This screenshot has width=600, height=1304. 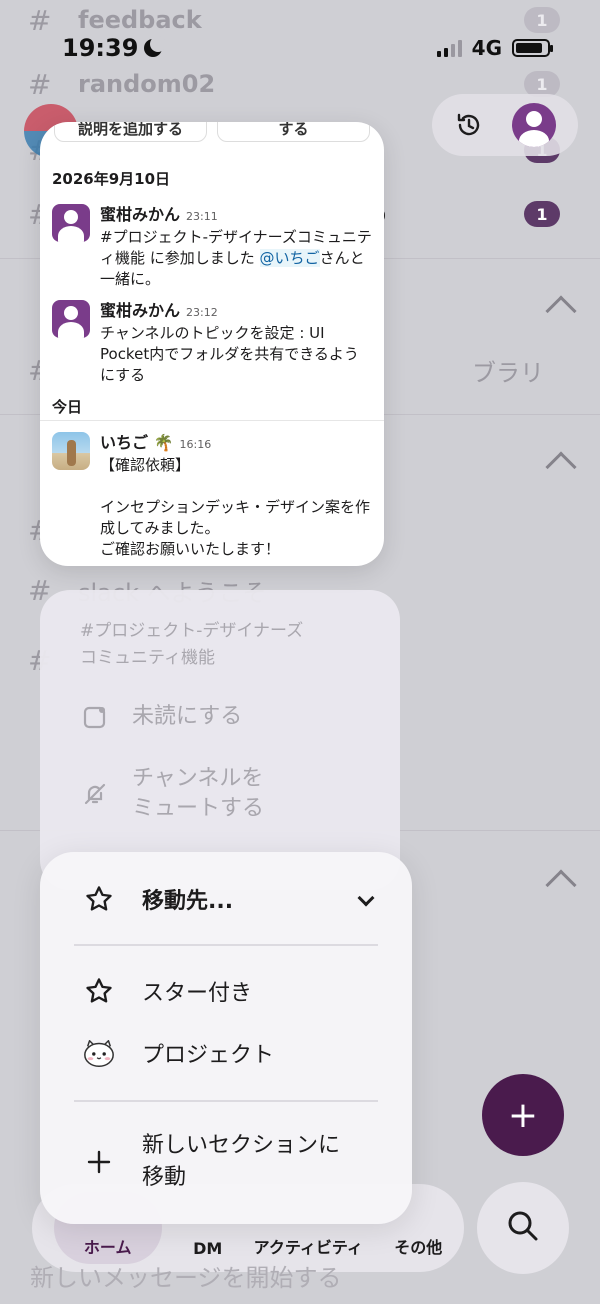 I want to click on plus-icon, so click(x=99, y=1162).